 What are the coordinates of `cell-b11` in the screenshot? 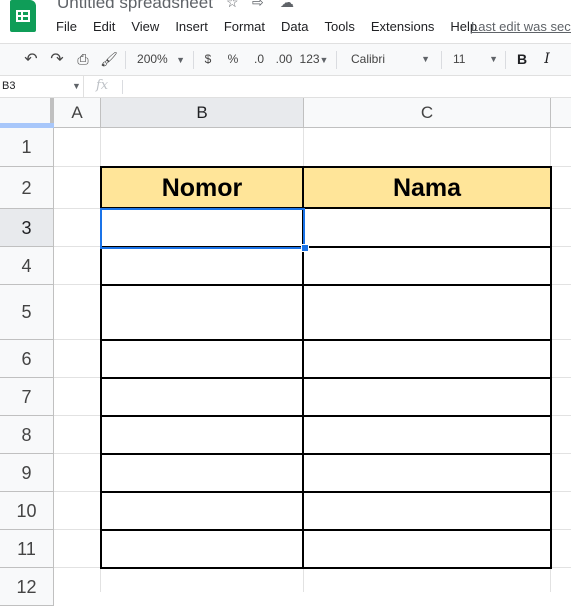 It's located at (202, 549).